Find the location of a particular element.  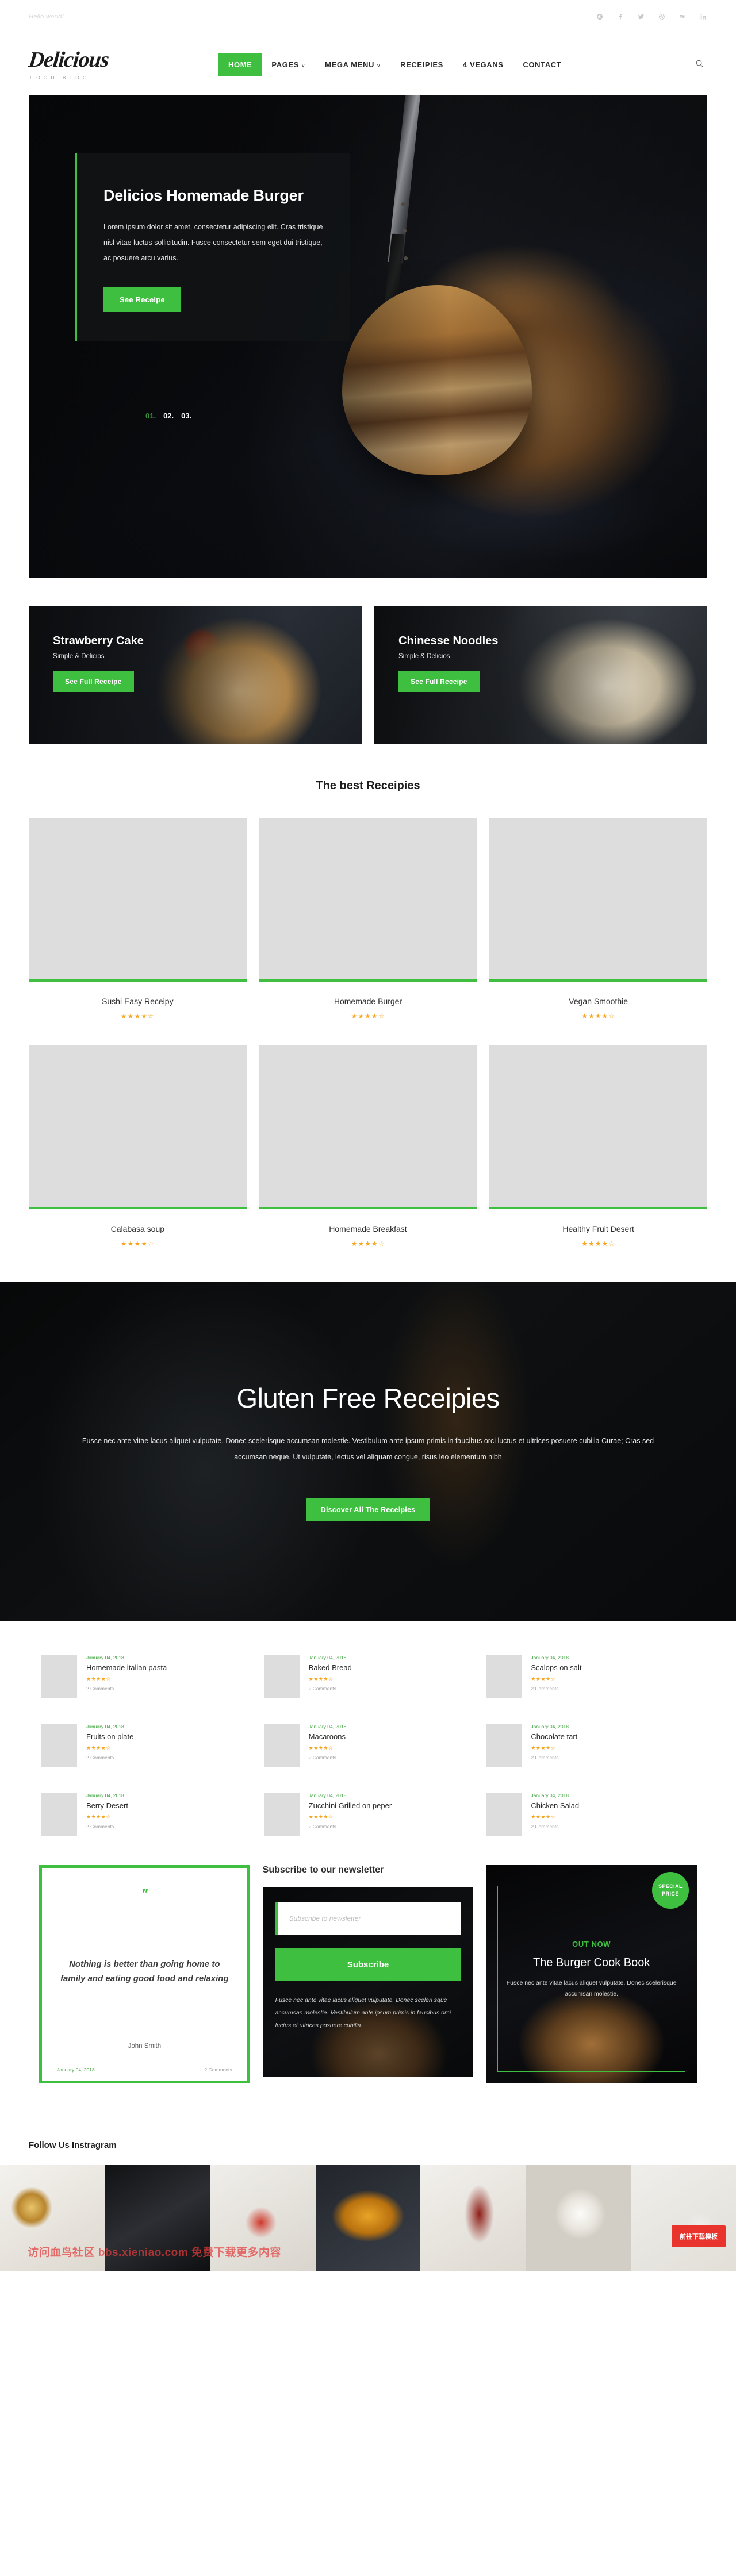

site-logo: Delicious FOOD BLOG is located at coordinates (94, 63).